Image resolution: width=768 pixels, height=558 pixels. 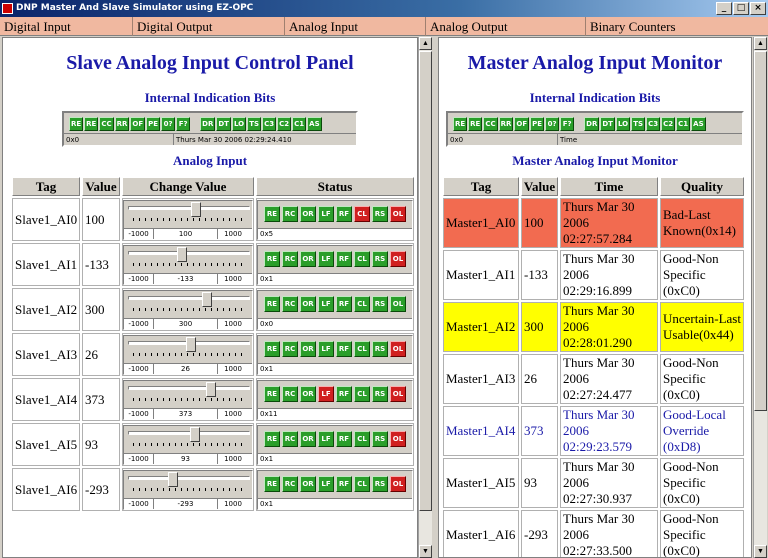 I want to click on value-slider: -1000 -293 1000, so click(x=188, y=489).